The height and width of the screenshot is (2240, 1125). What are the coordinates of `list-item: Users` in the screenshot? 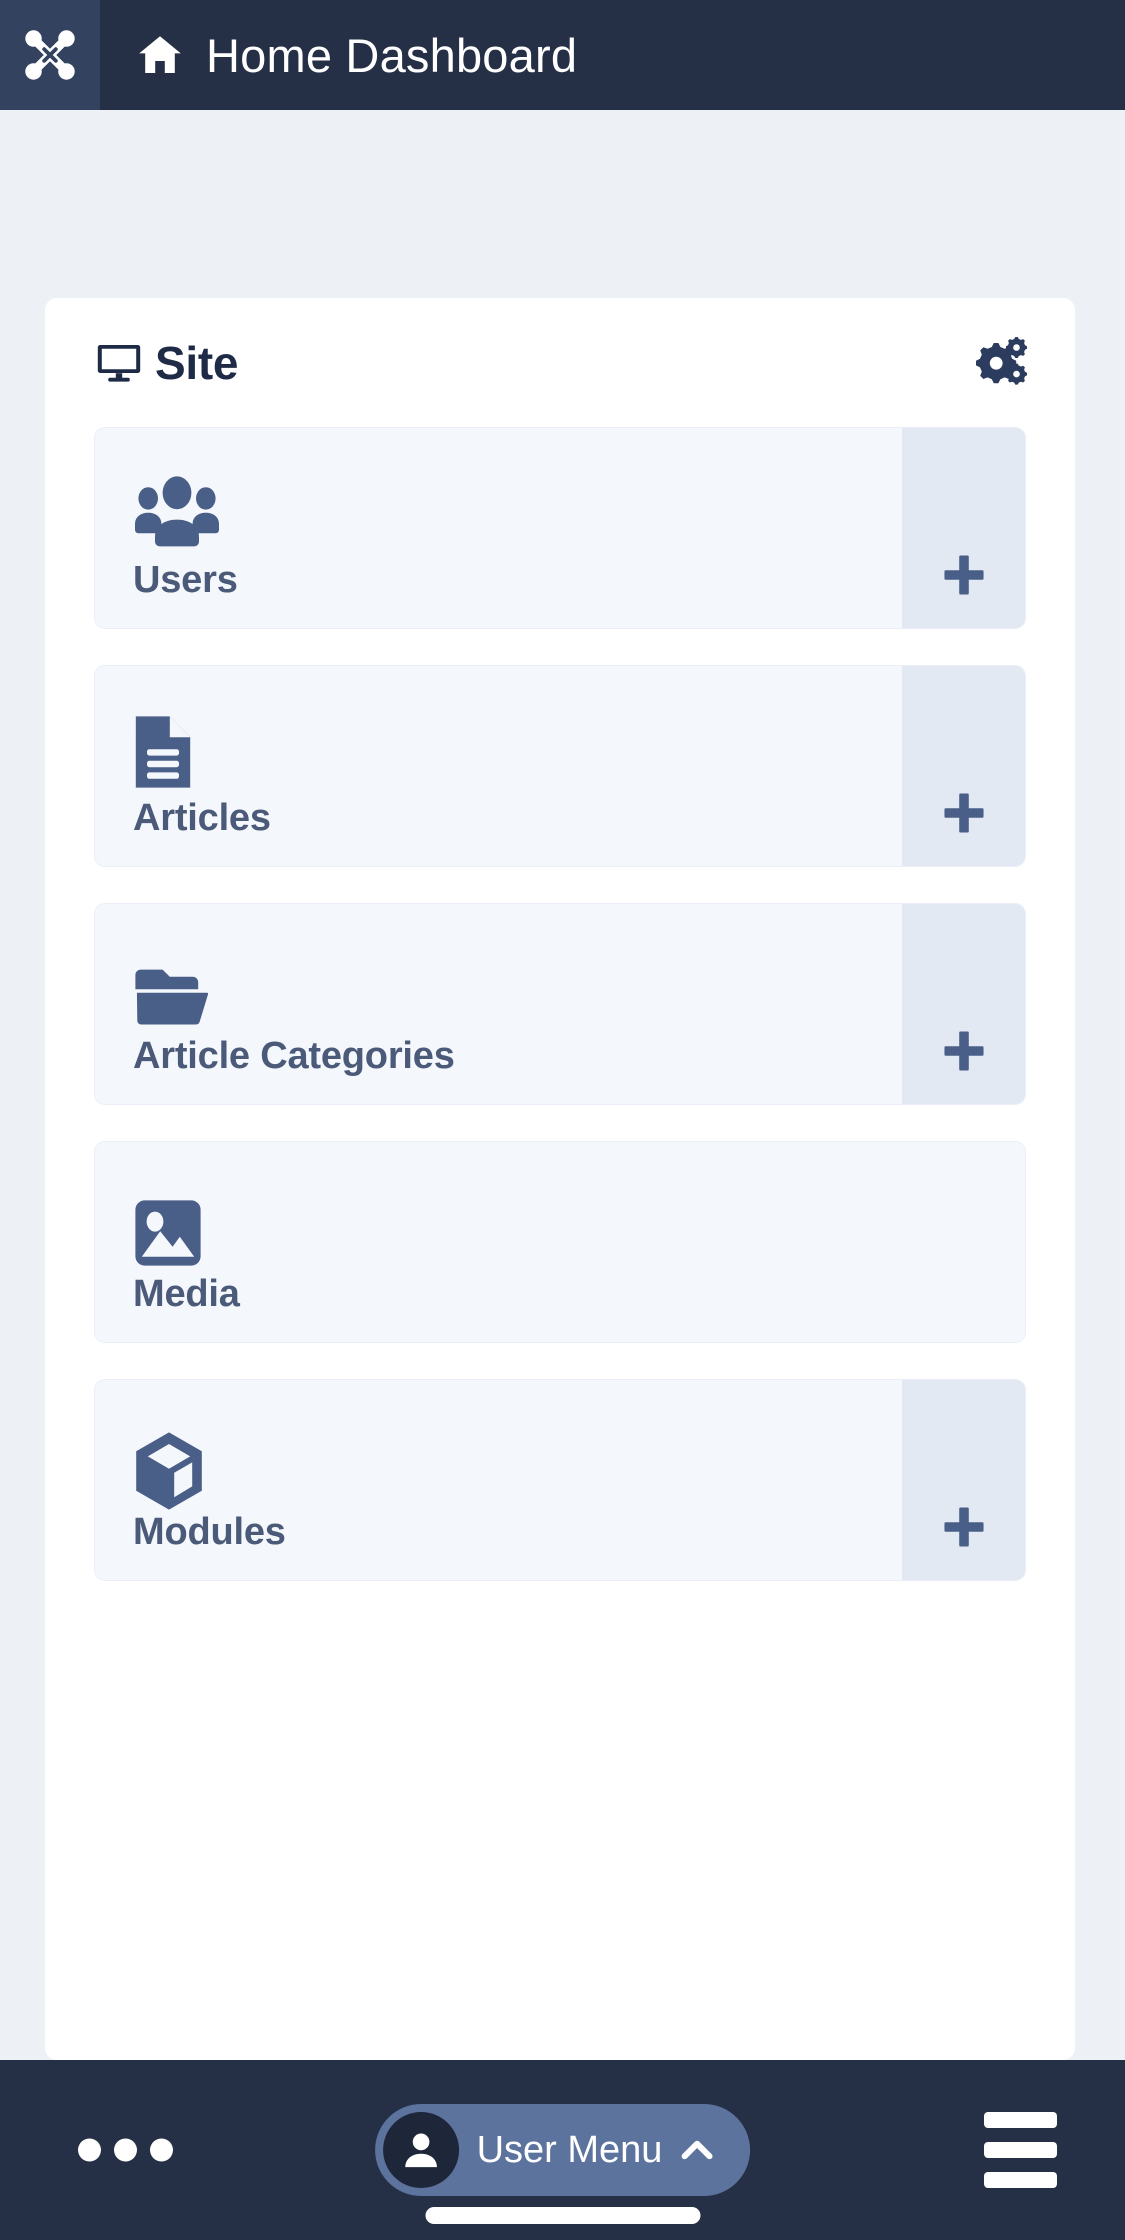 It's located at (560, 528).